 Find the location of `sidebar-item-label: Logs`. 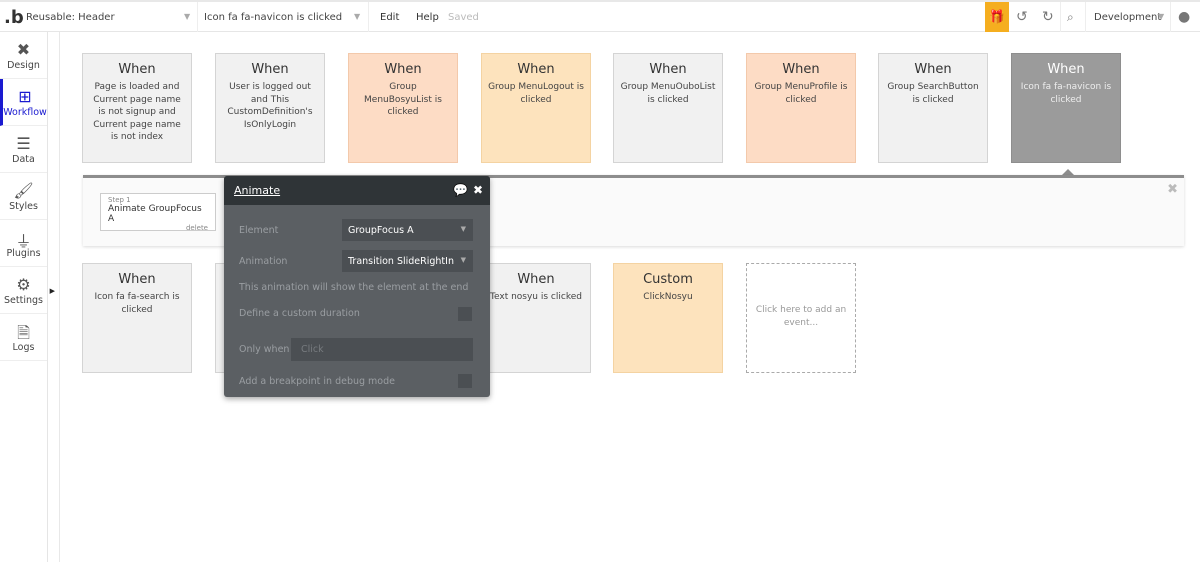

sidebar-item-label: Logs is located at coordinates (23, 347).